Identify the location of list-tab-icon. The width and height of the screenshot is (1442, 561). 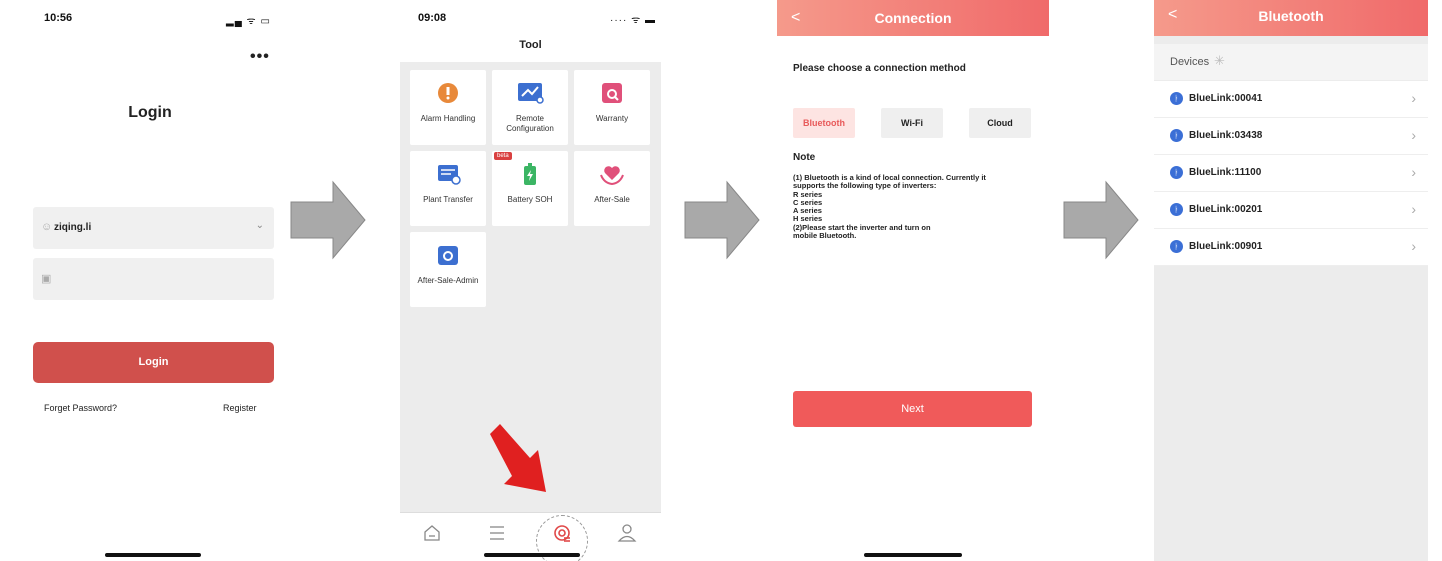
(497, 533).